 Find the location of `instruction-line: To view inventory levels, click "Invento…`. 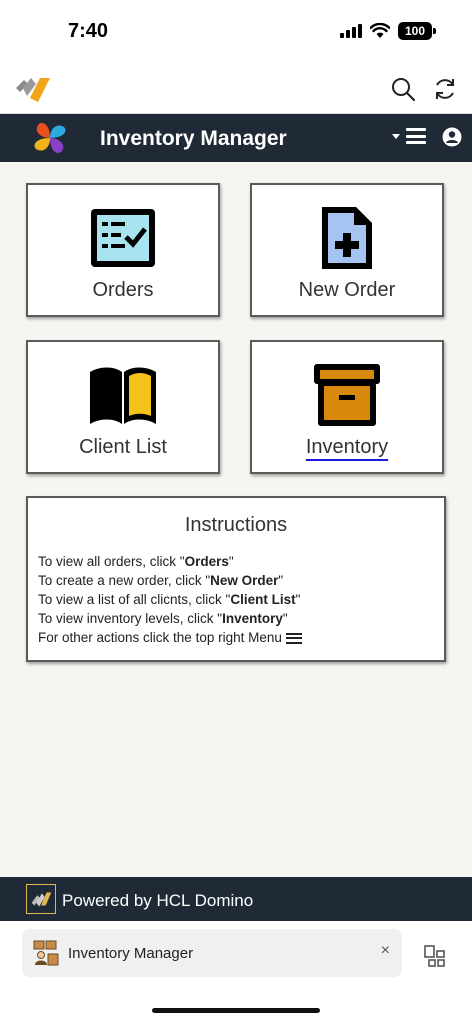

instruction-line: To view inventory levels, click "Invento… is located at coordinates (163, 618).